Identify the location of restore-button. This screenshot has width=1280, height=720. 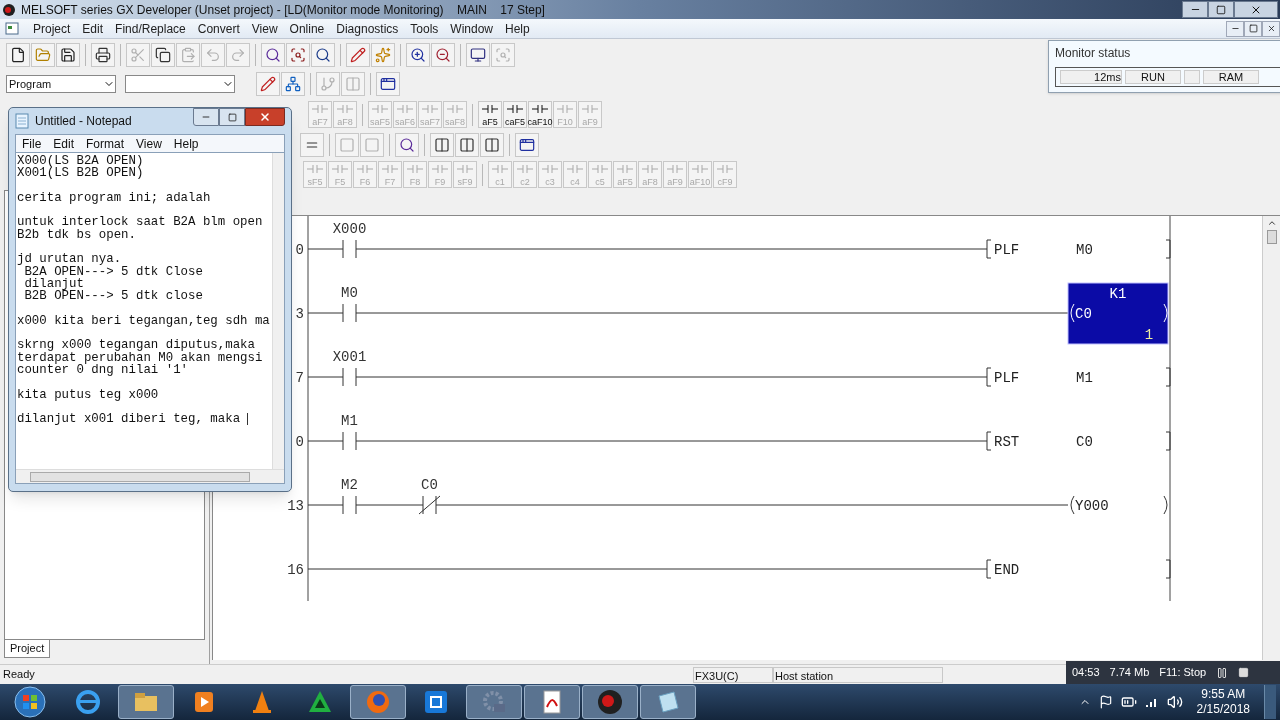
(1221, 9).